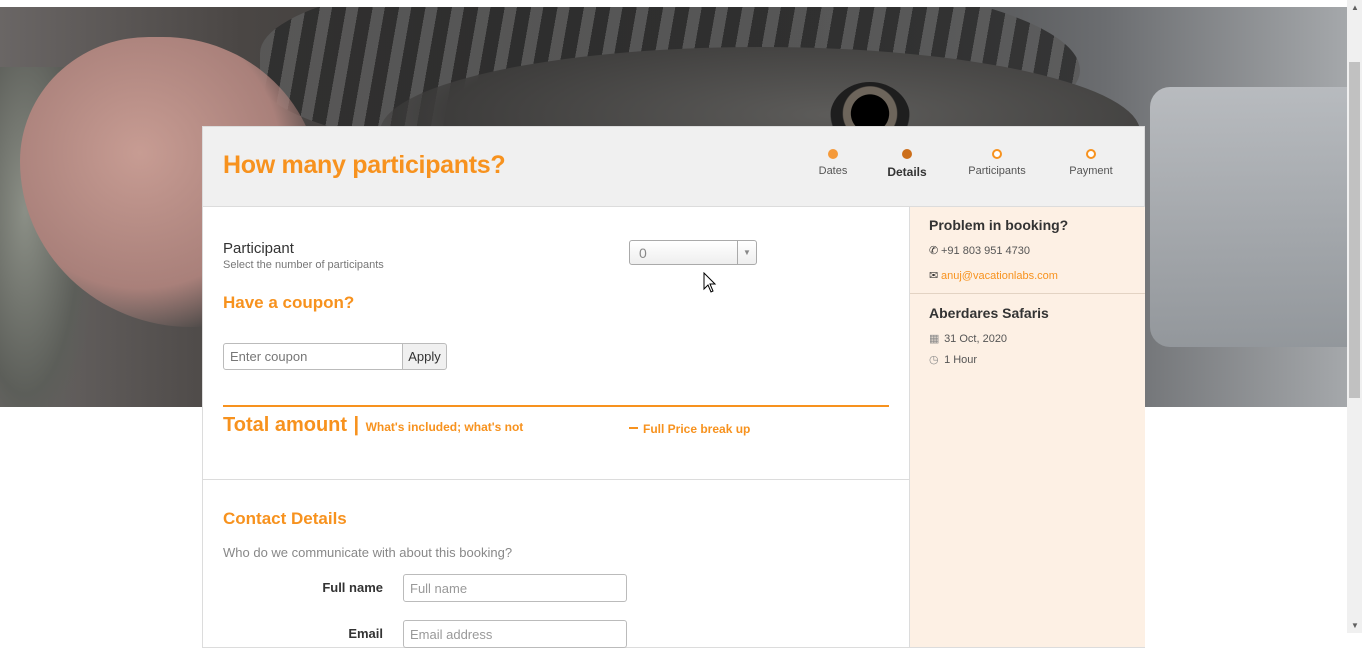 Image resolution: width=1362 pixels, height=648 pixels. I want to click on participant-count-select: 0 ▼, so click(693, 252).